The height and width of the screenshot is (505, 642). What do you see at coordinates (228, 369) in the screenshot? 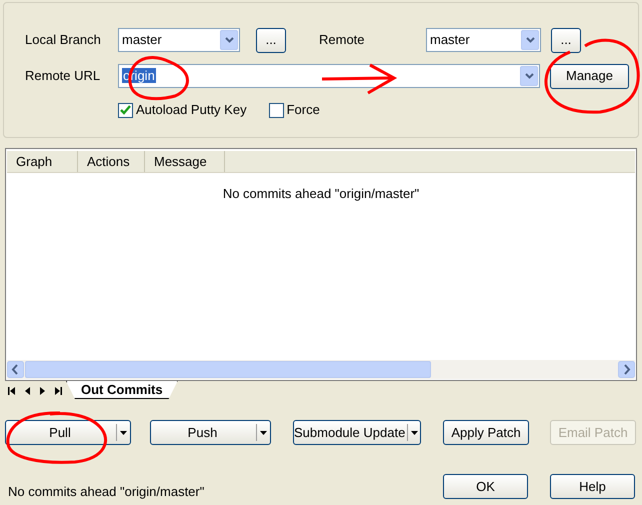
I see `scroll-thumb` at bounding box center [228, 369].